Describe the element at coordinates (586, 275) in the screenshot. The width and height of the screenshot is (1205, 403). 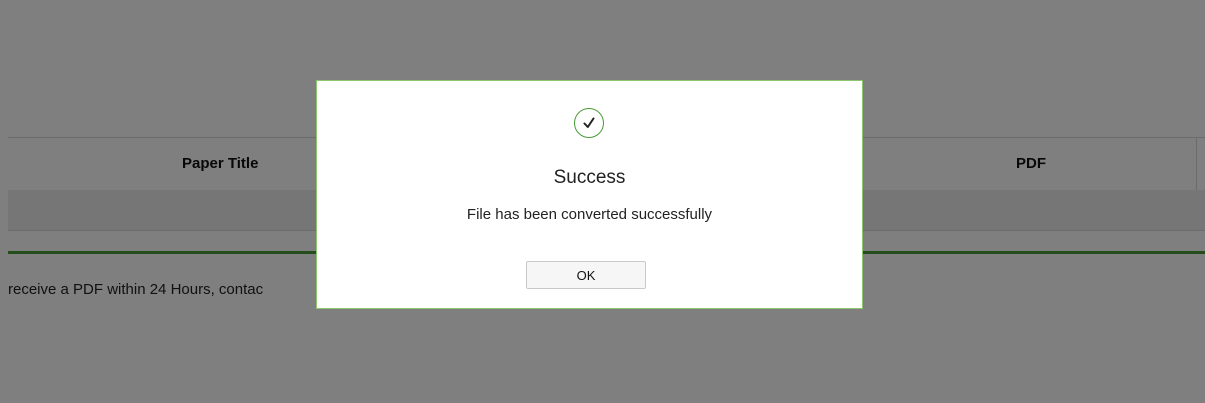
I see `ok-button: OK` at that location.